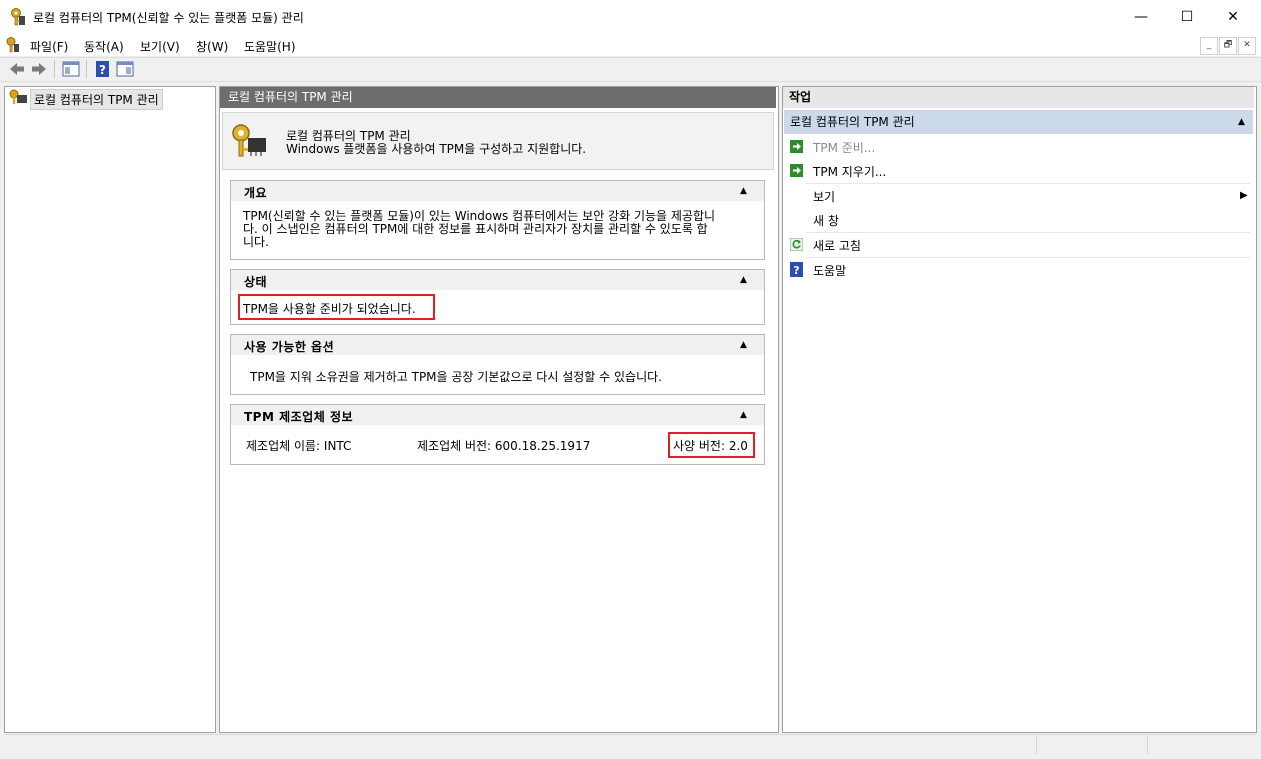  I want to click on manufacturer-version: 제조업체 버전: 600.18.25.1917, so click(504, 446).